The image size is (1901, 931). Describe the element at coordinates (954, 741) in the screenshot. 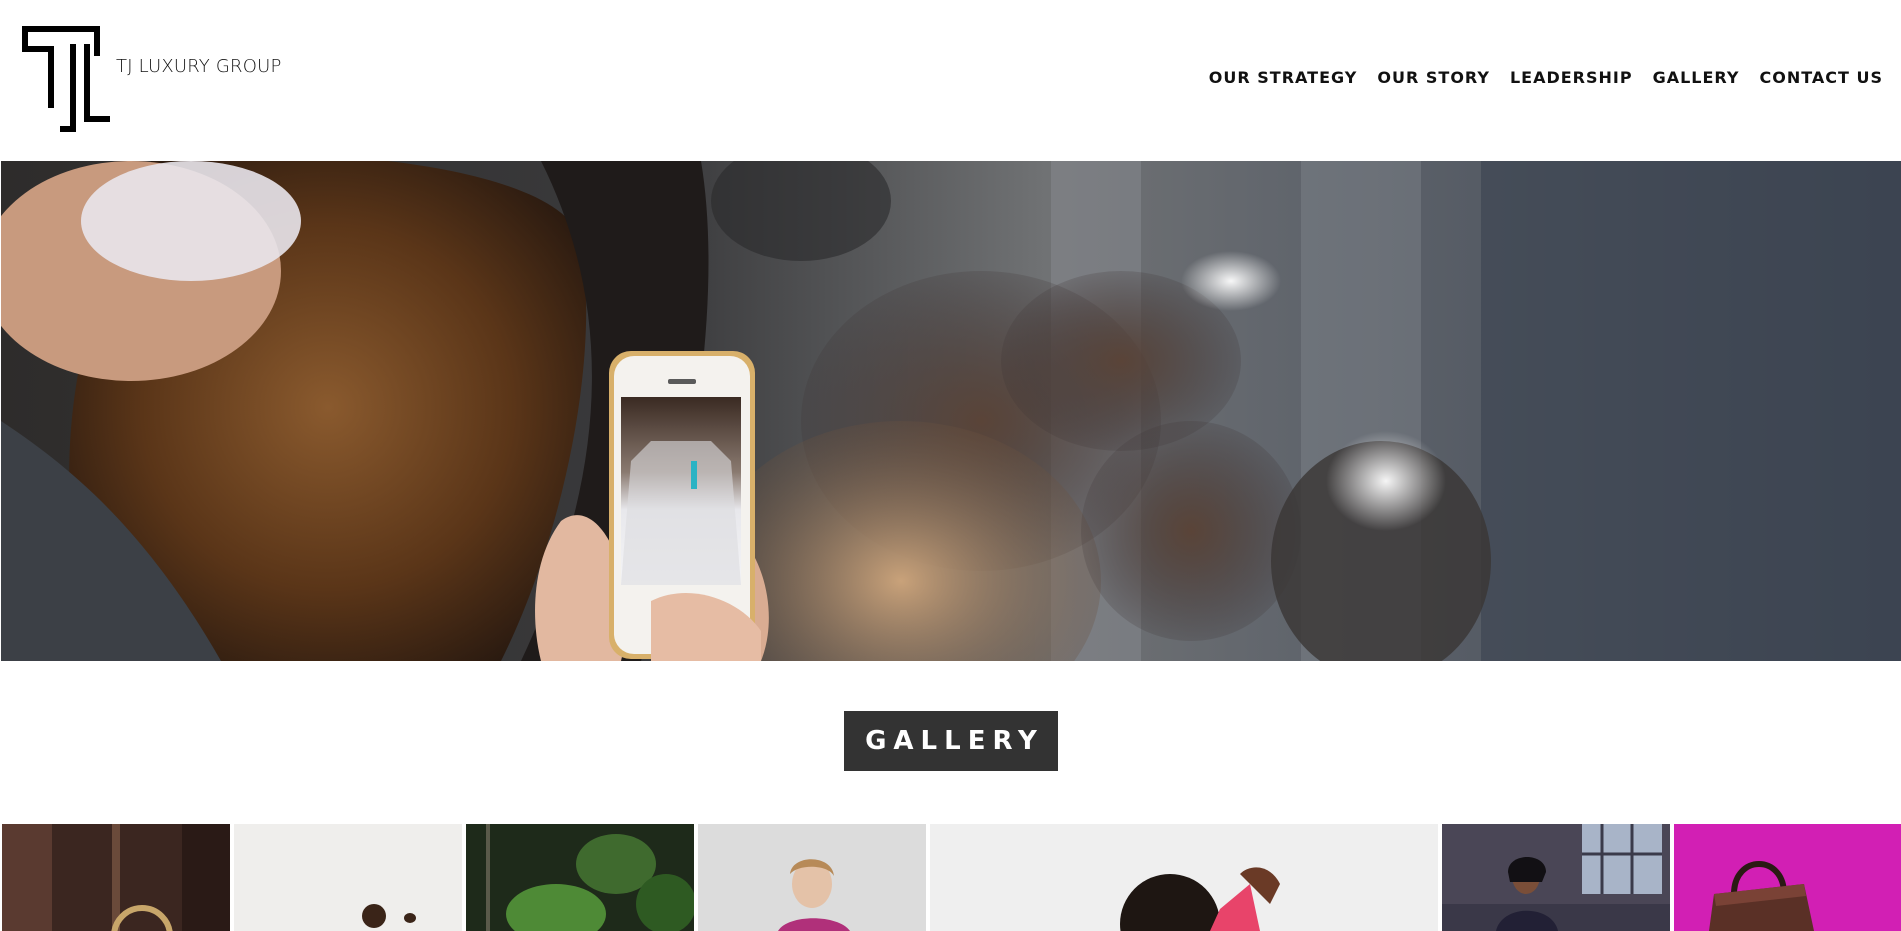

I see `gallery-heading: GALLERY` at that location.